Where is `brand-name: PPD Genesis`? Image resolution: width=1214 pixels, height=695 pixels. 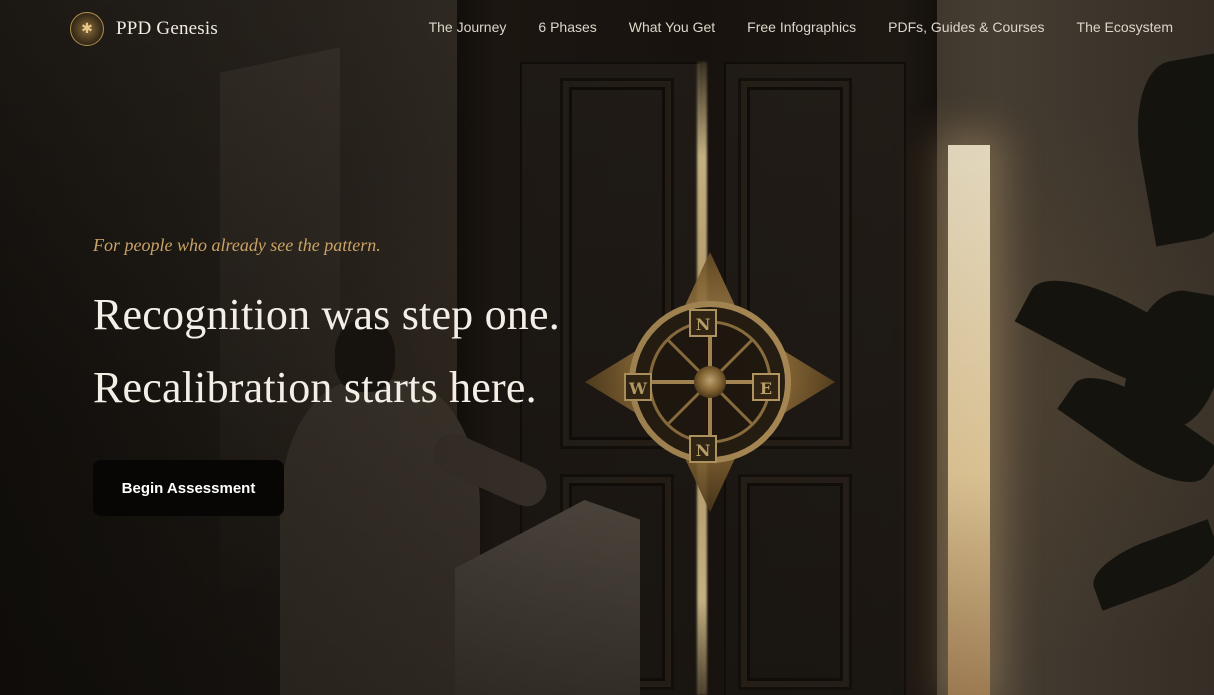 brand-name: PPD Genesis is located at coordinates (167, 28).